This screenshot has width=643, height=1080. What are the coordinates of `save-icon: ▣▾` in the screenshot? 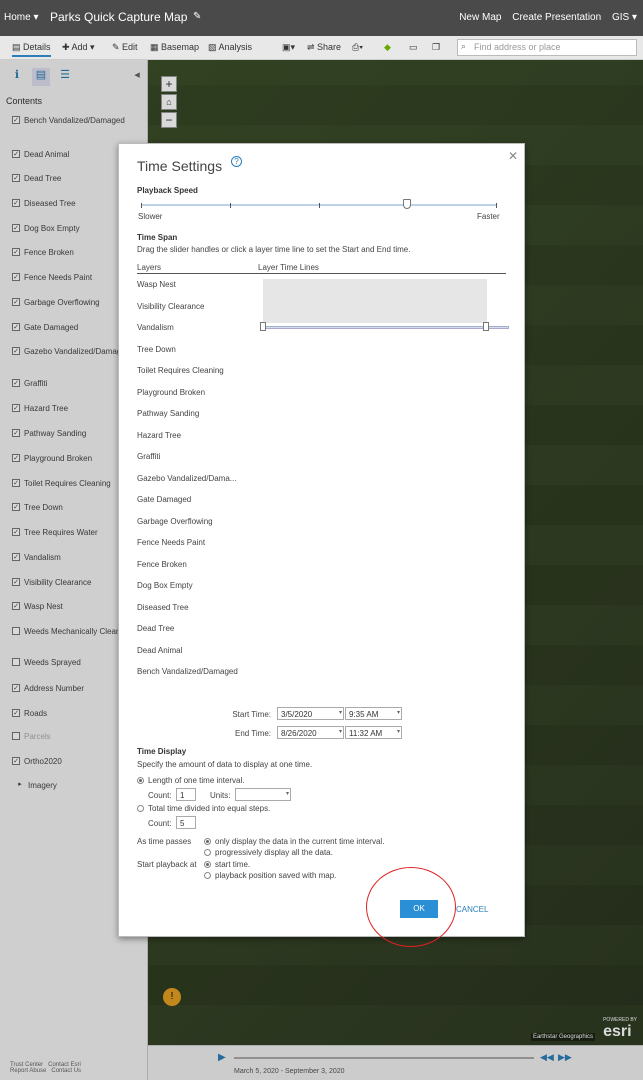 It's located at (288, 47).